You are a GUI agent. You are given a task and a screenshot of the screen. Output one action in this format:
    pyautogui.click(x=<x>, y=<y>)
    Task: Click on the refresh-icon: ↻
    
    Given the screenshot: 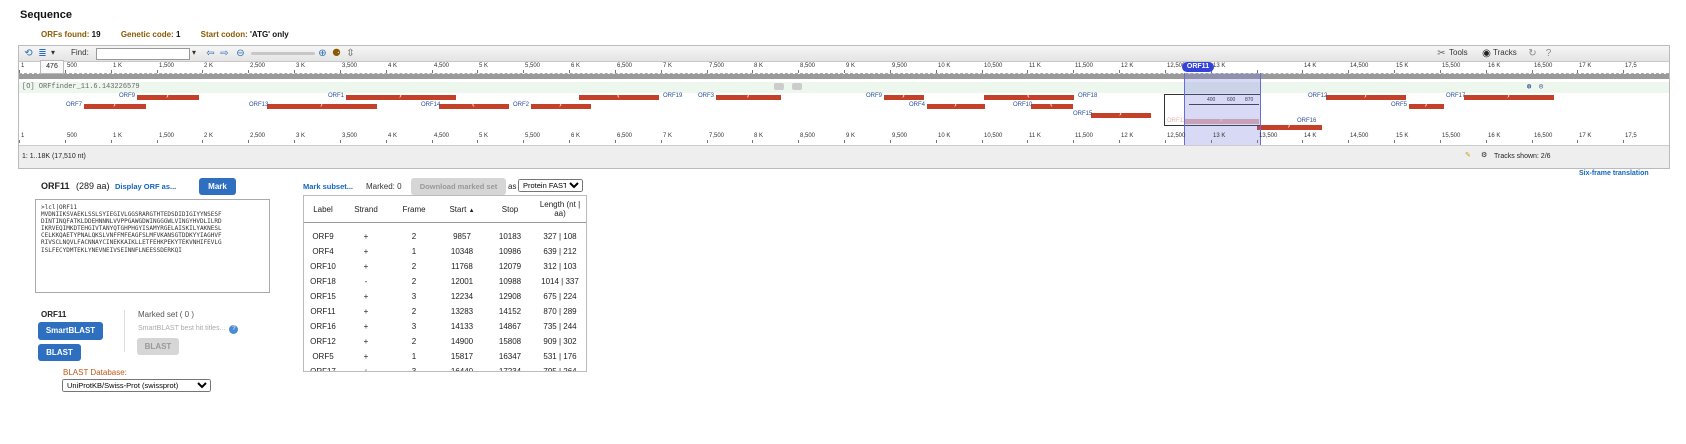 What is the action you would take?
    pyautogui.click(x=1532, y=53)
    